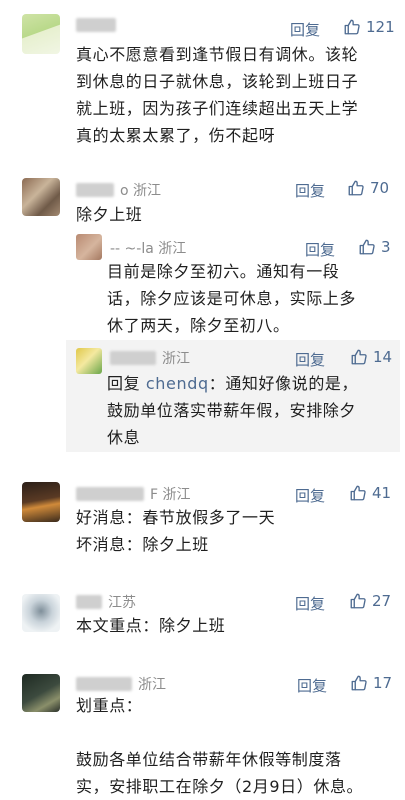 The image size is (405, 800). Describe the element at coordinates (202, 200) in the screenshot. I see `comment-2: o 浙江 回复 70 除夕上班` at that location.